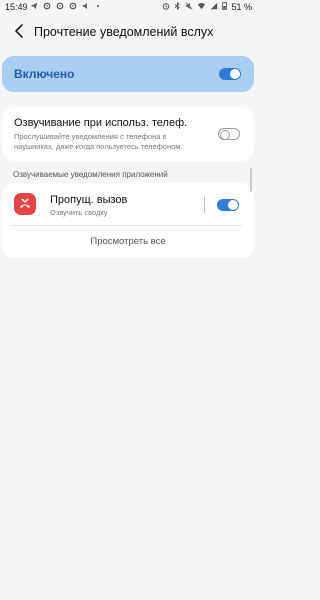 The height and width of the screenshot is (600, 320). I want to click on back-arrow-icon, so click(19, 33).